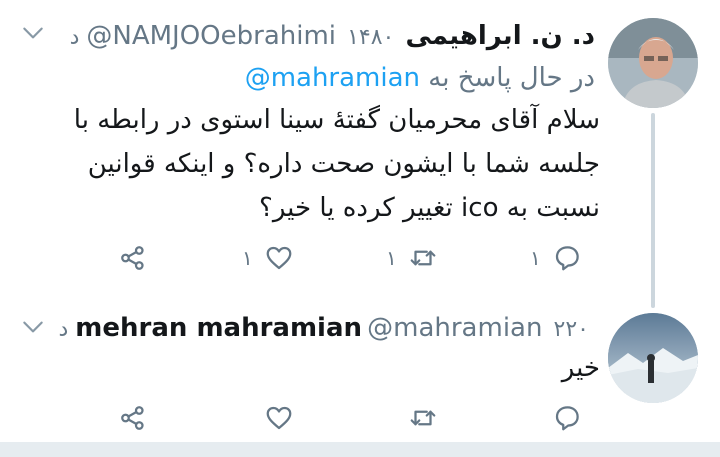  Describe the element at coordinates (653, 210) in the screenshot. I see `thread-connector-line` at that location.